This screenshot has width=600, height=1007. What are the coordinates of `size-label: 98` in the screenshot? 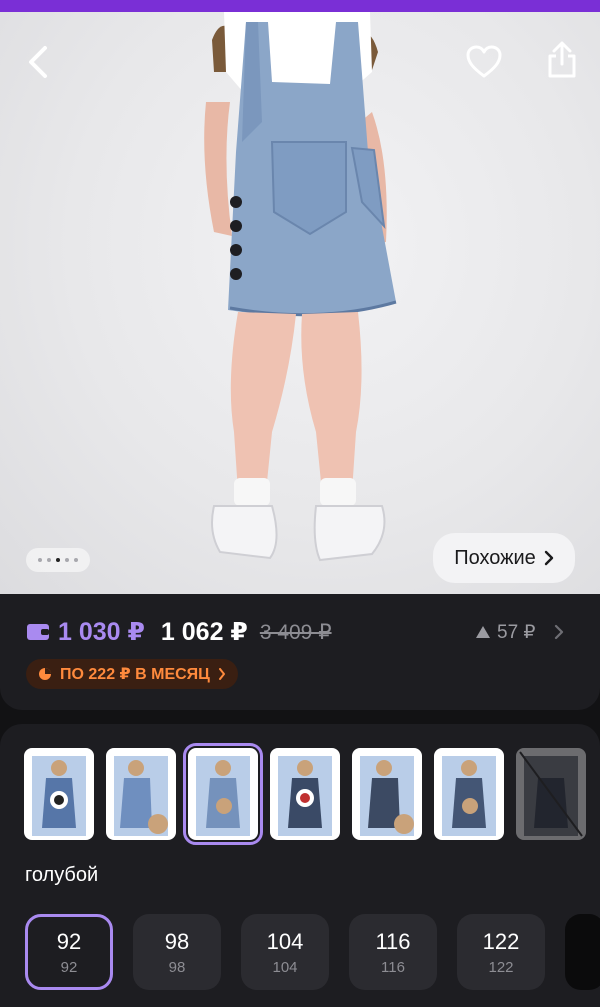 It's located at (177, 941).